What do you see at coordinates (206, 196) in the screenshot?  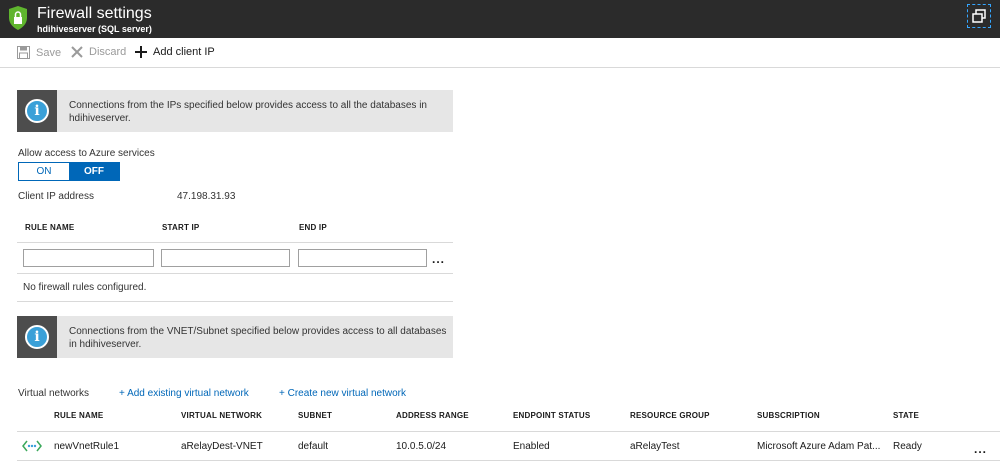 I see `client-ip-value: 47.198.31.93` at bounding box center [206, 196].